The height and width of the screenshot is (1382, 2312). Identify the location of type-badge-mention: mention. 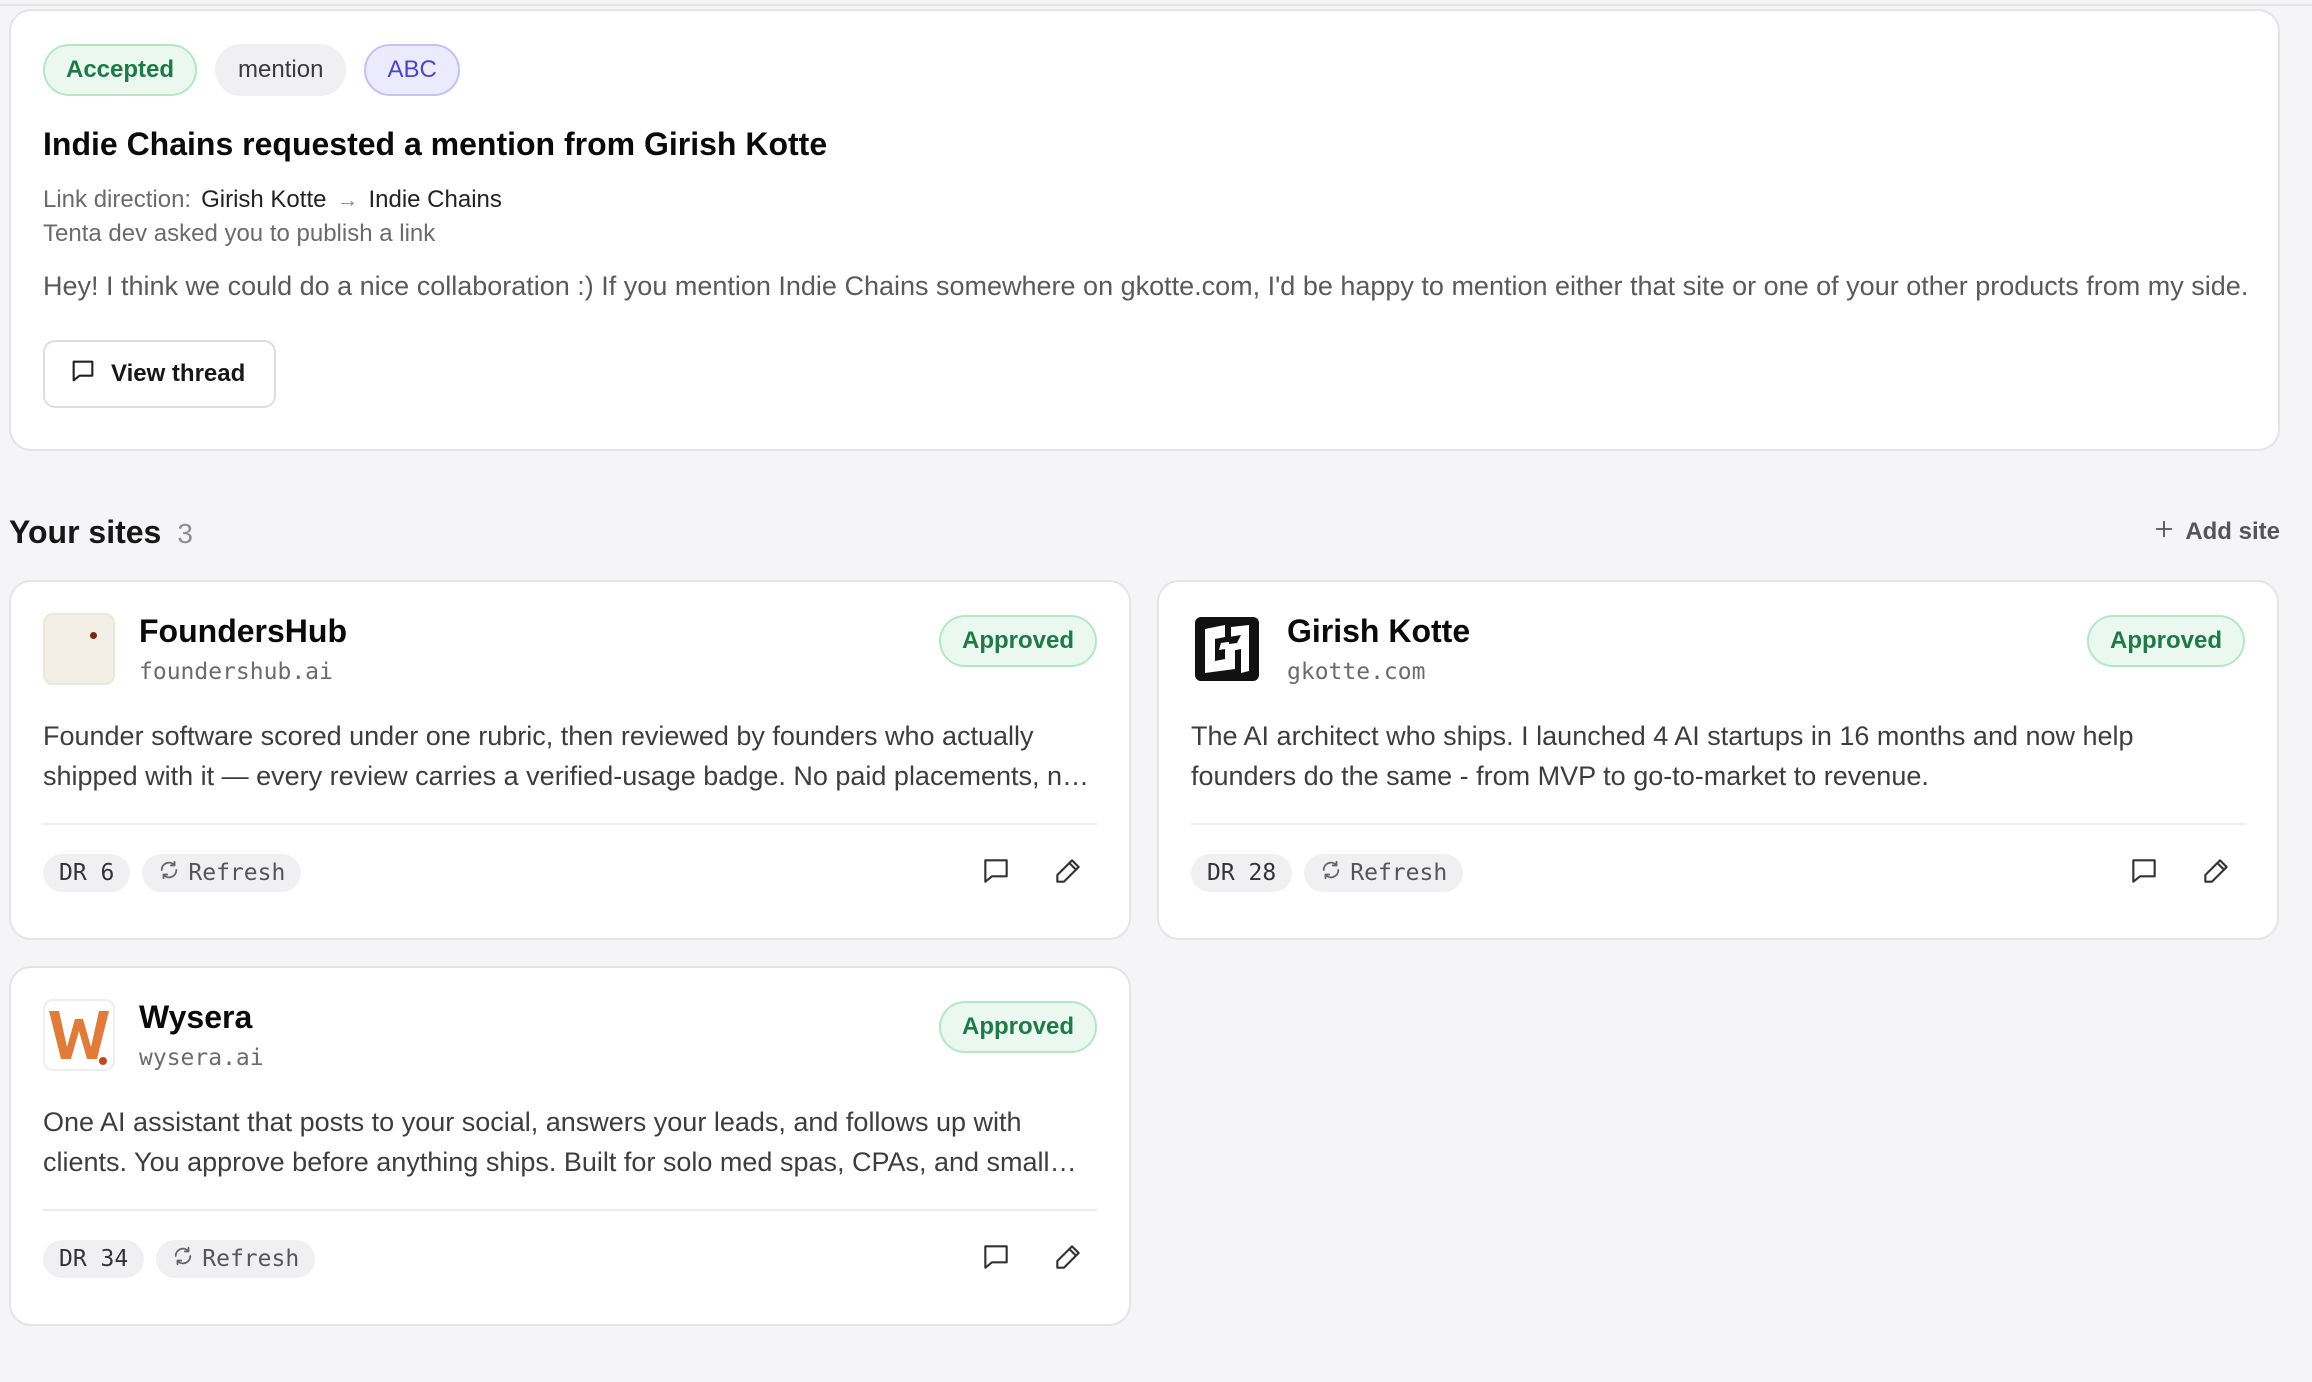
(281, 70).